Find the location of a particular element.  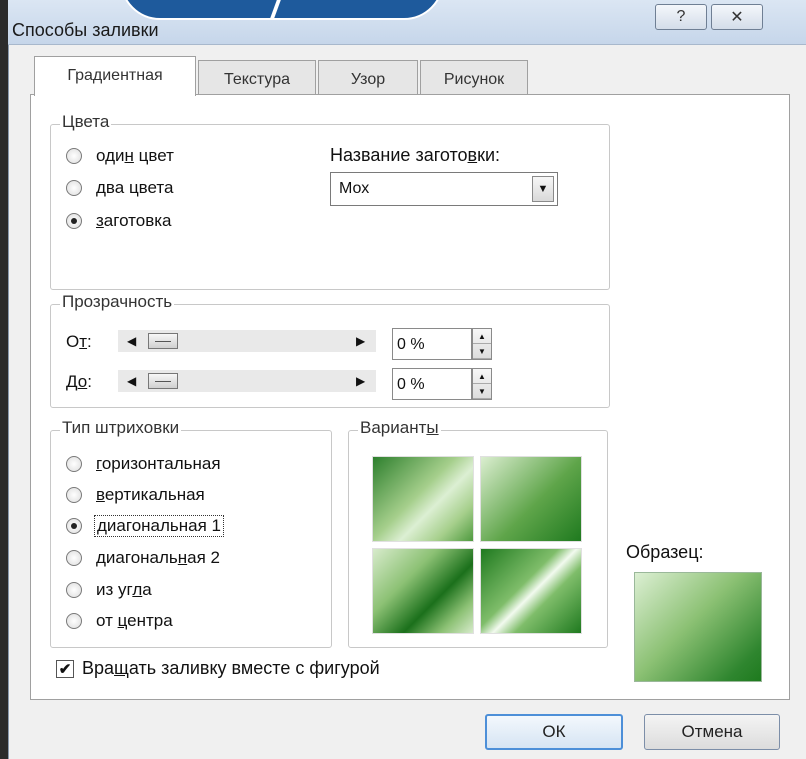

radio-two-colors-label: два цвета is located at coordinates (135, 187).